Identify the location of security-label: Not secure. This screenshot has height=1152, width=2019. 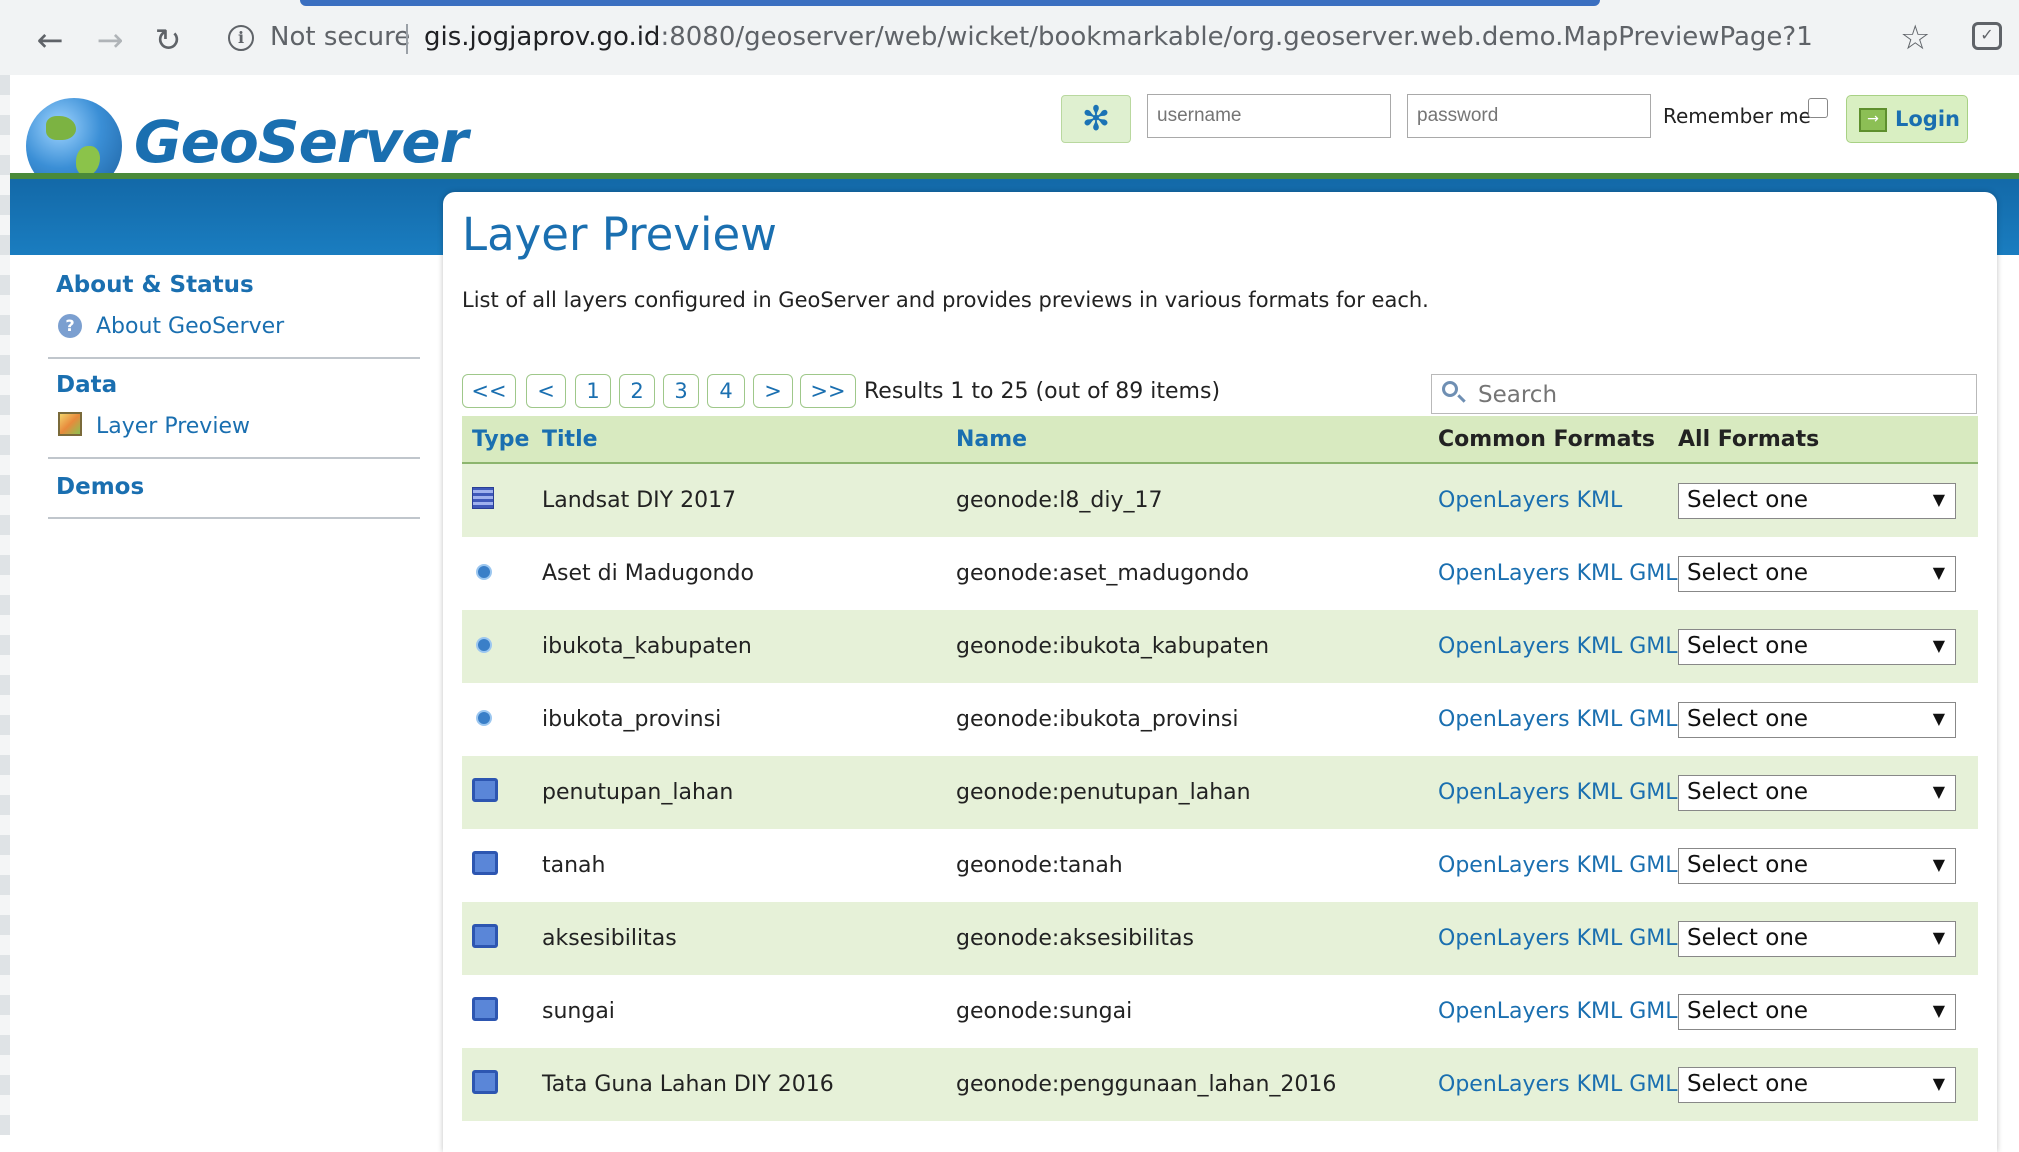
(340, 37).